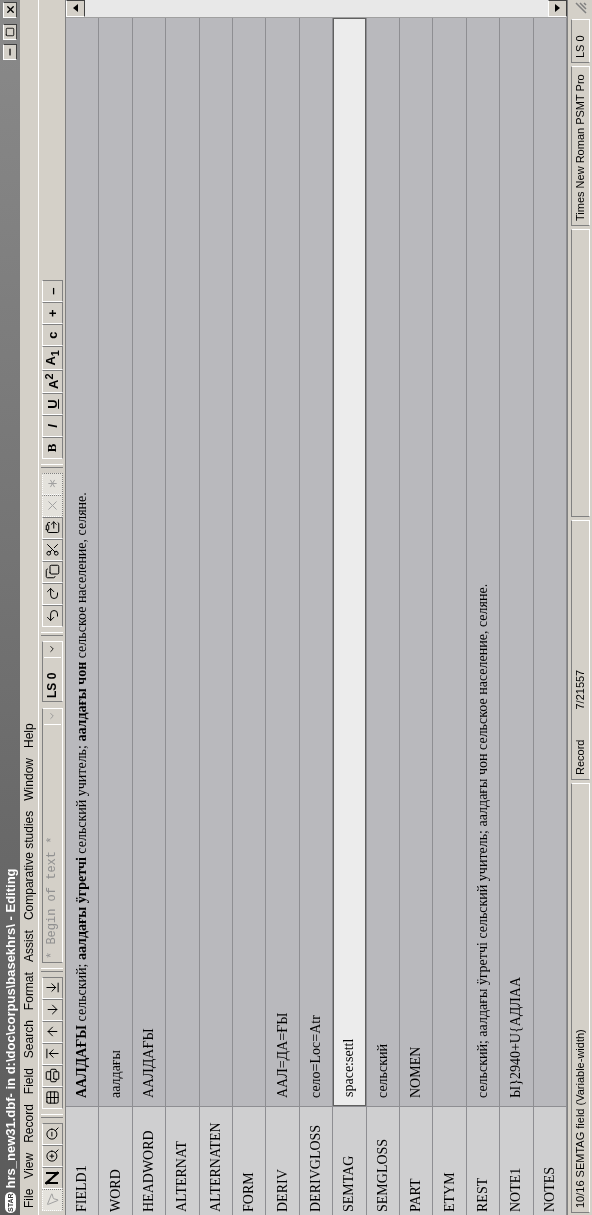 The image size is (592, 1215). What do you see at coordinates (115, 1160) in the screenshot?
I see `field-name: WORD` at bounding box center [115, 1160].